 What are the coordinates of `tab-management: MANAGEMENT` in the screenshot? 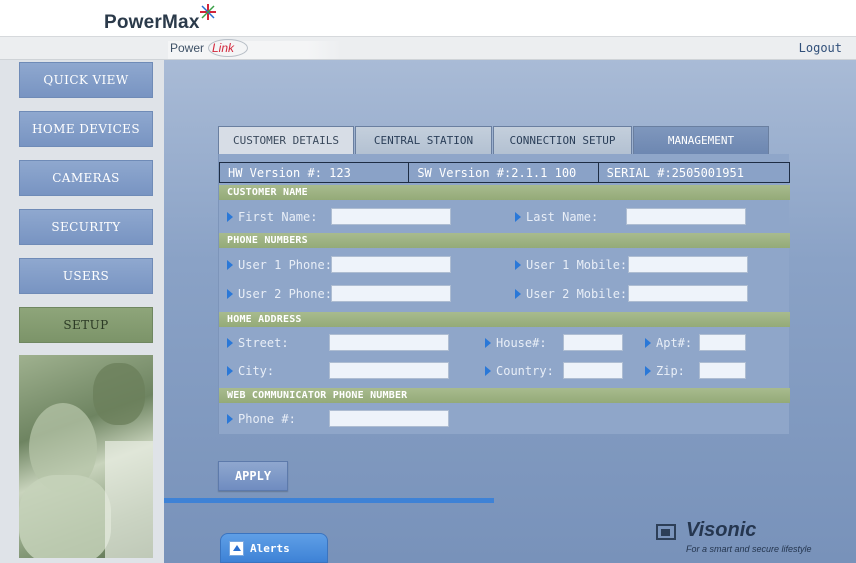 It's located at (701, 140).